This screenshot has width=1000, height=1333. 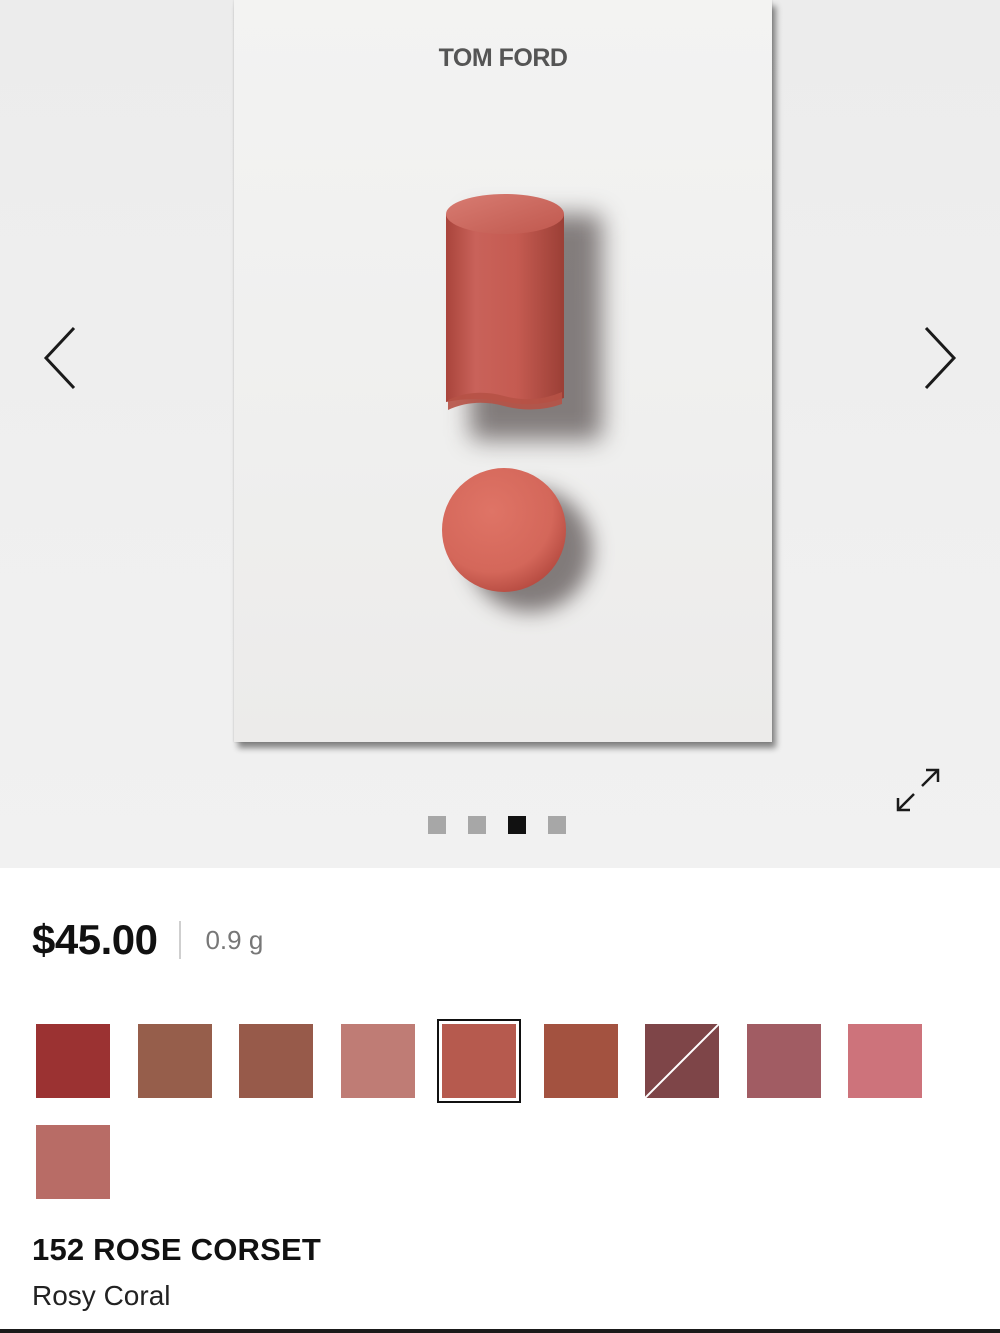 I want to click on chevron-left-icon, so click(x=59, y=358).